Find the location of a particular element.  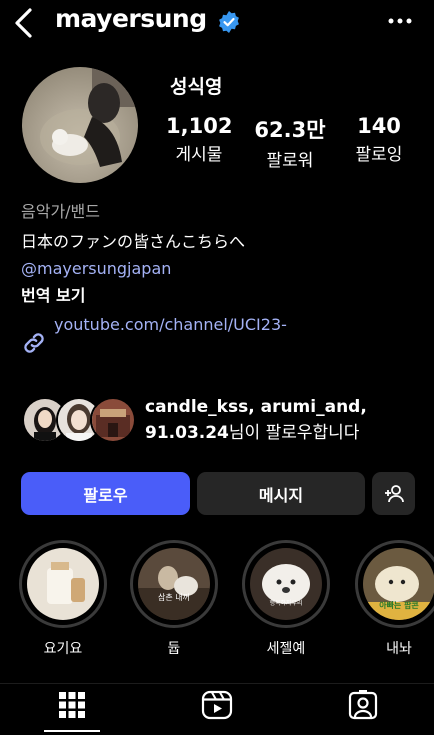

highlight-caption: 아빠는 팝콘 is located at coordinates (399, 605).